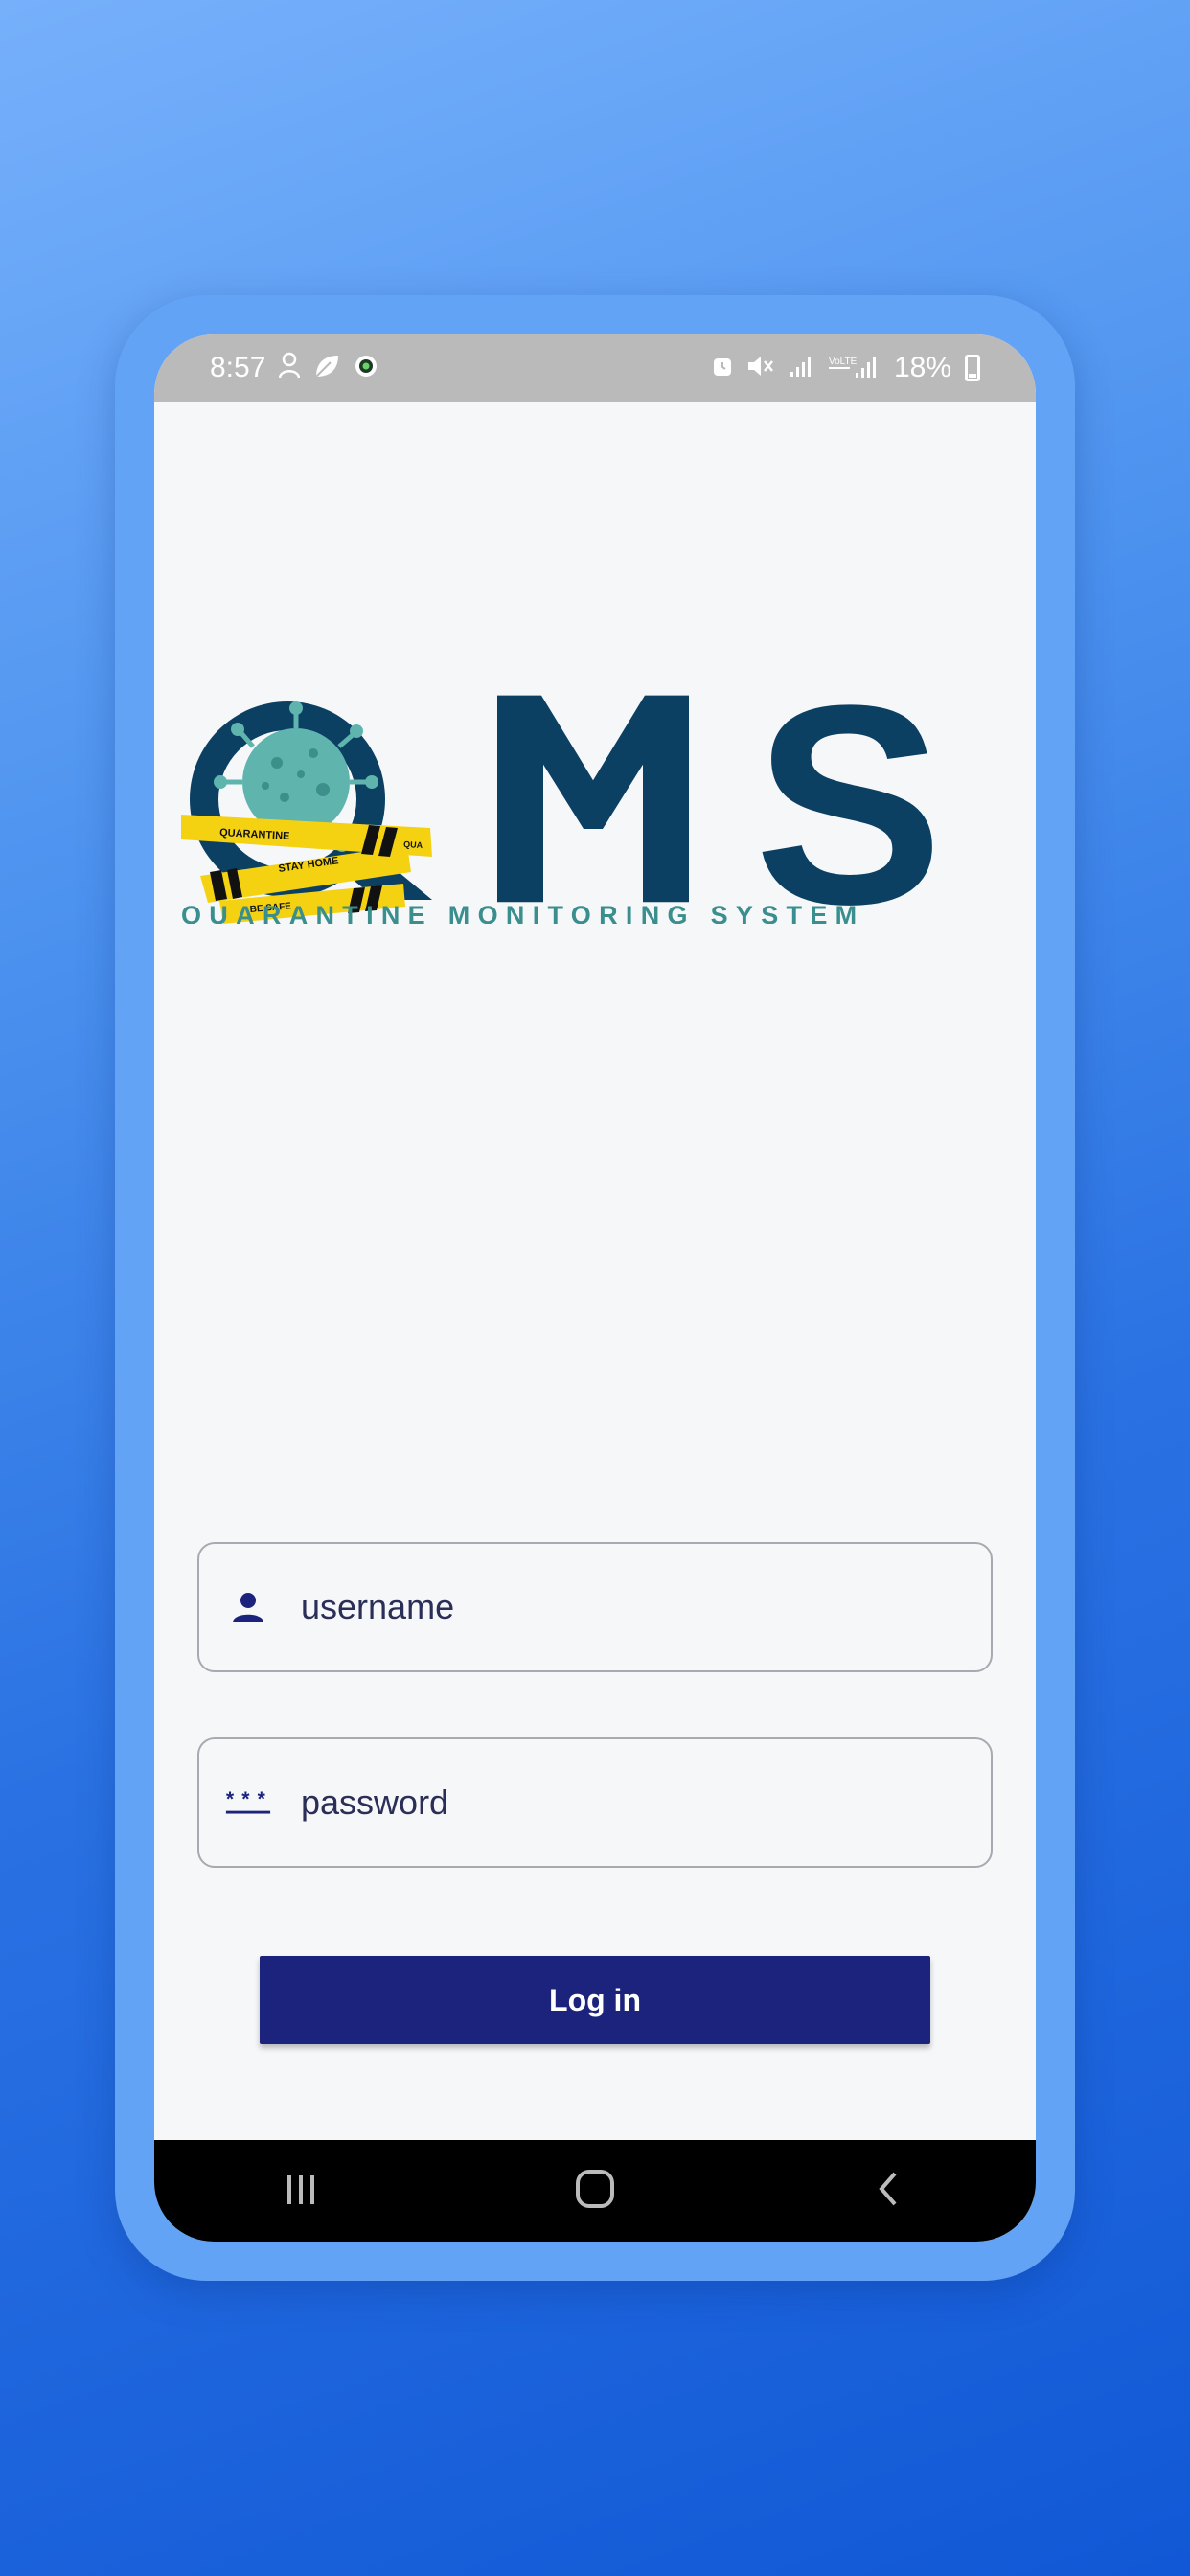 The width and height of the screenshot is (1190, 2576). I want to click on password-field: * * *, so click(595, 1802).